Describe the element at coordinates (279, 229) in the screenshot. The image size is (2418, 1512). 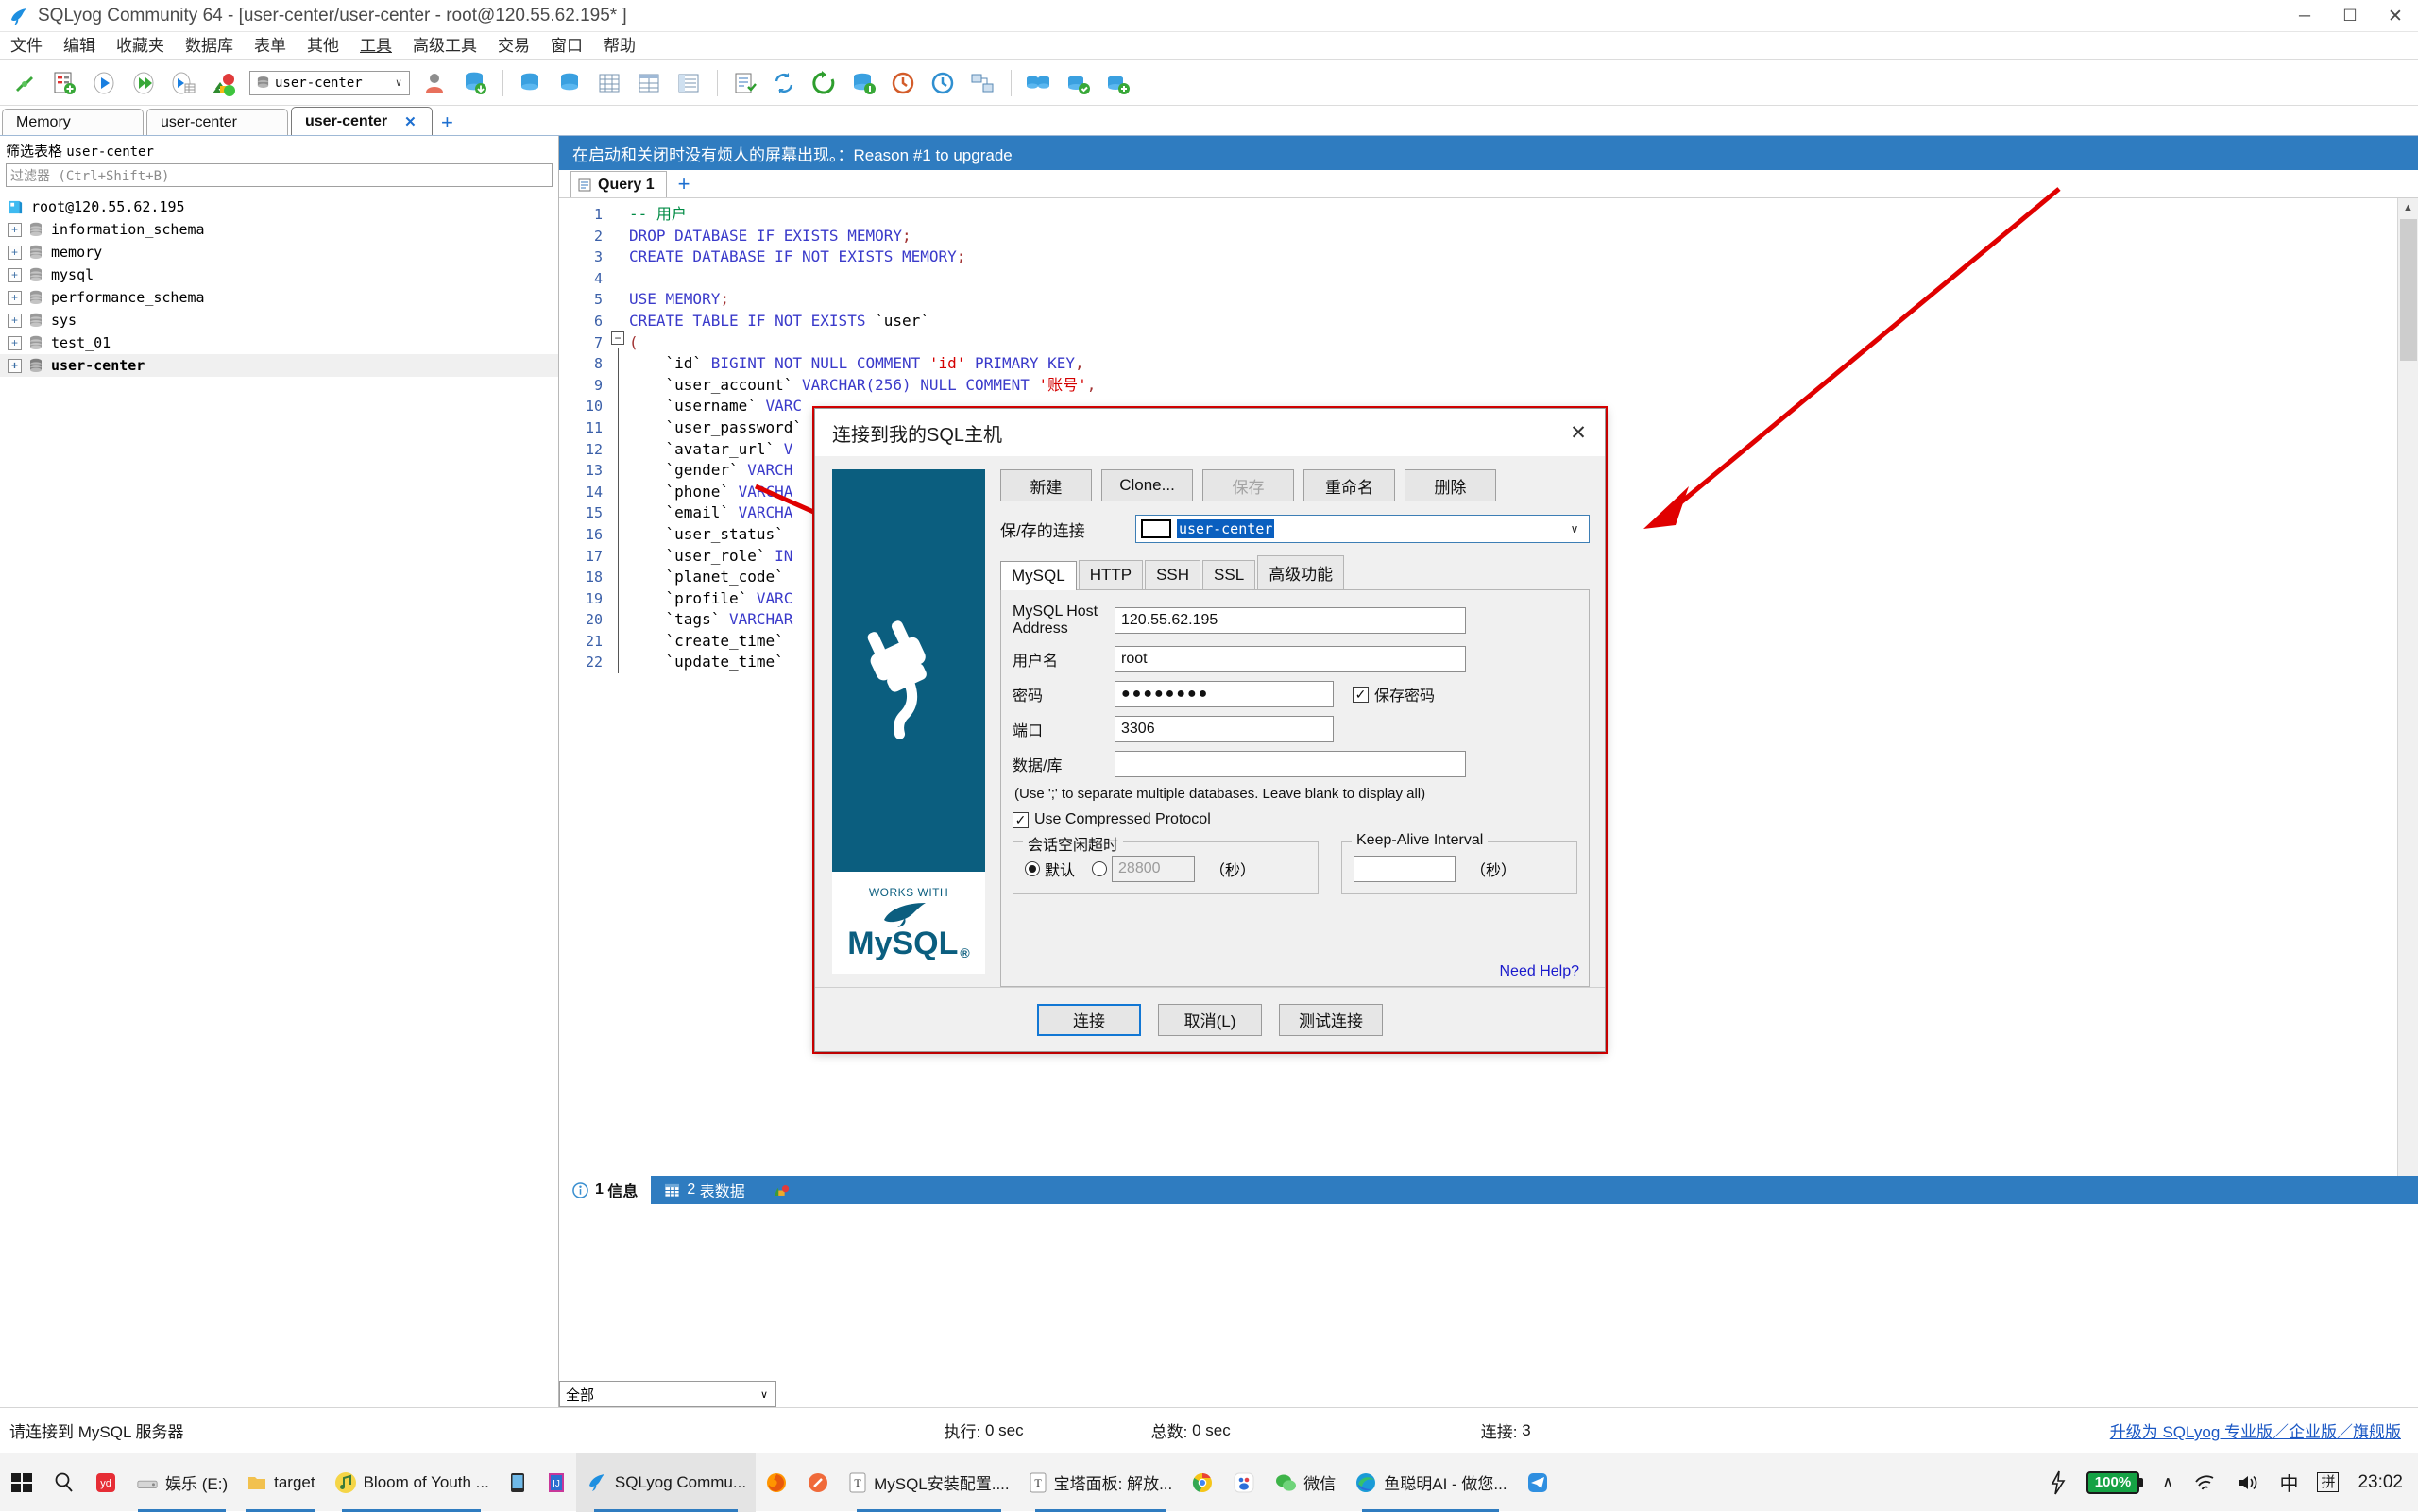
I see `tree-node-information-schema: + information_schema` at that location.